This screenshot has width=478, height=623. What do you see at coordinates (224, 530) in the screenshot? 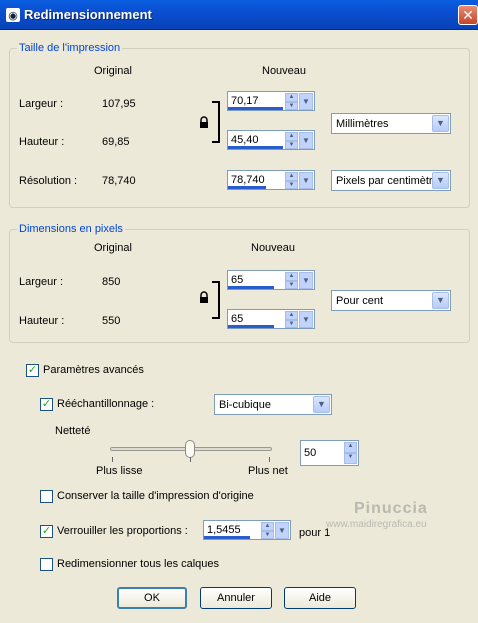
I see `ratio-value: 1,5455` at bounding box center [224, 530].